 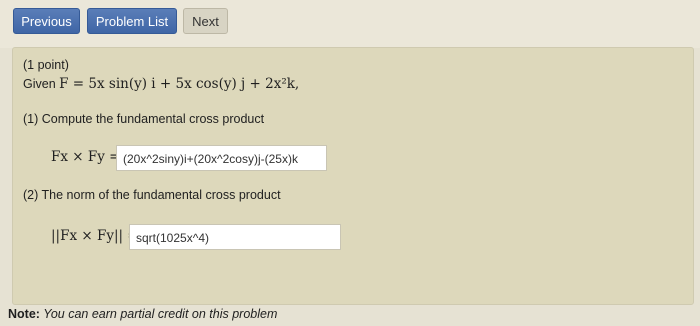 I want to click on part2-label: ||Fx × Fy|| =, so click(x=95, y=236).